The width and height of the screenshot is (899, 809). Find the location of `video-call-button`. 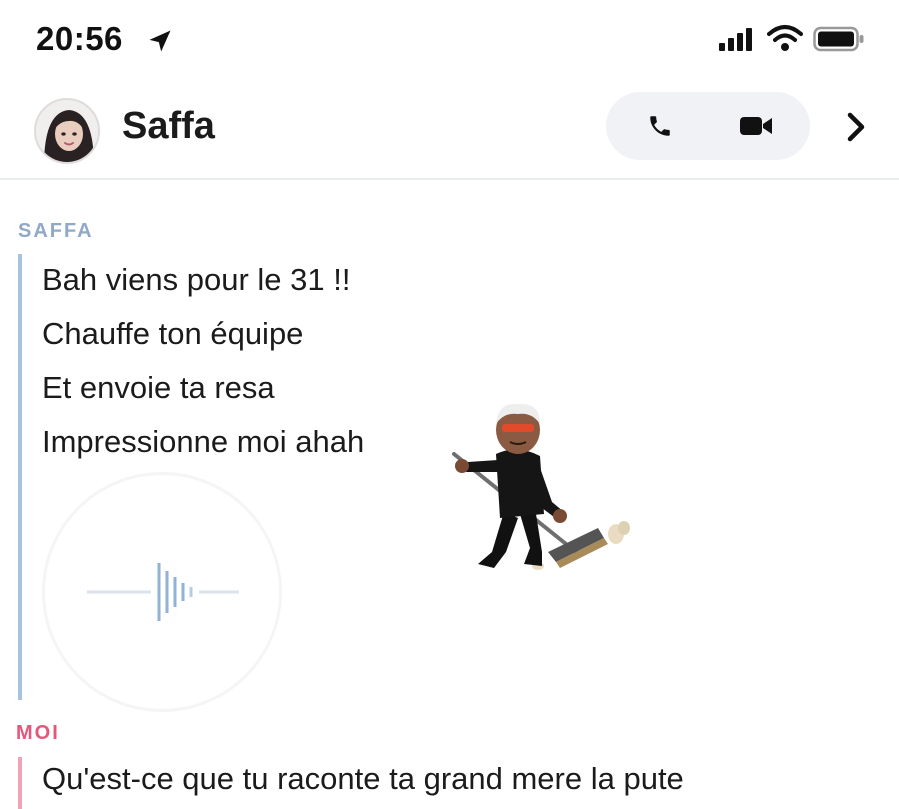

video-call-button is located at coordinates (756, 126).